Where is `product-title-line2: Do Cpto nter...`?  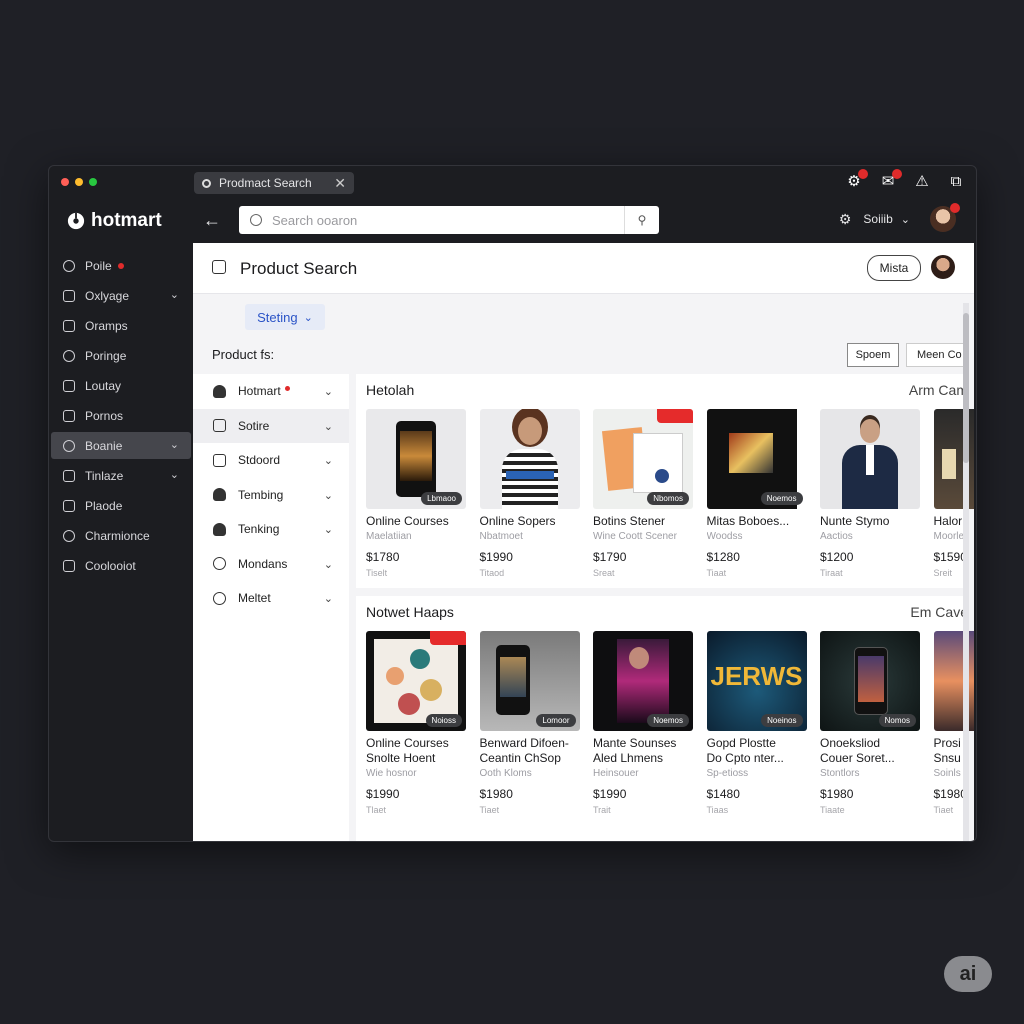 product-title-line2: Do Cpto nter... is located at coordinates (757, 758).